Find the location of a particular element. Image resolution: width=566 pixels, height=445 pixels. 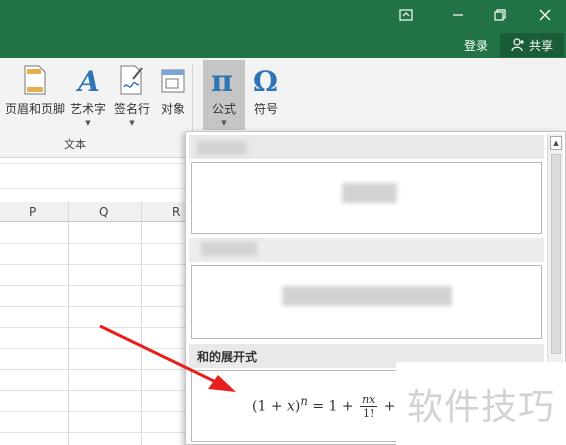

header-footer-button: 页眉和页脚 is located at coordinates (35, 89).